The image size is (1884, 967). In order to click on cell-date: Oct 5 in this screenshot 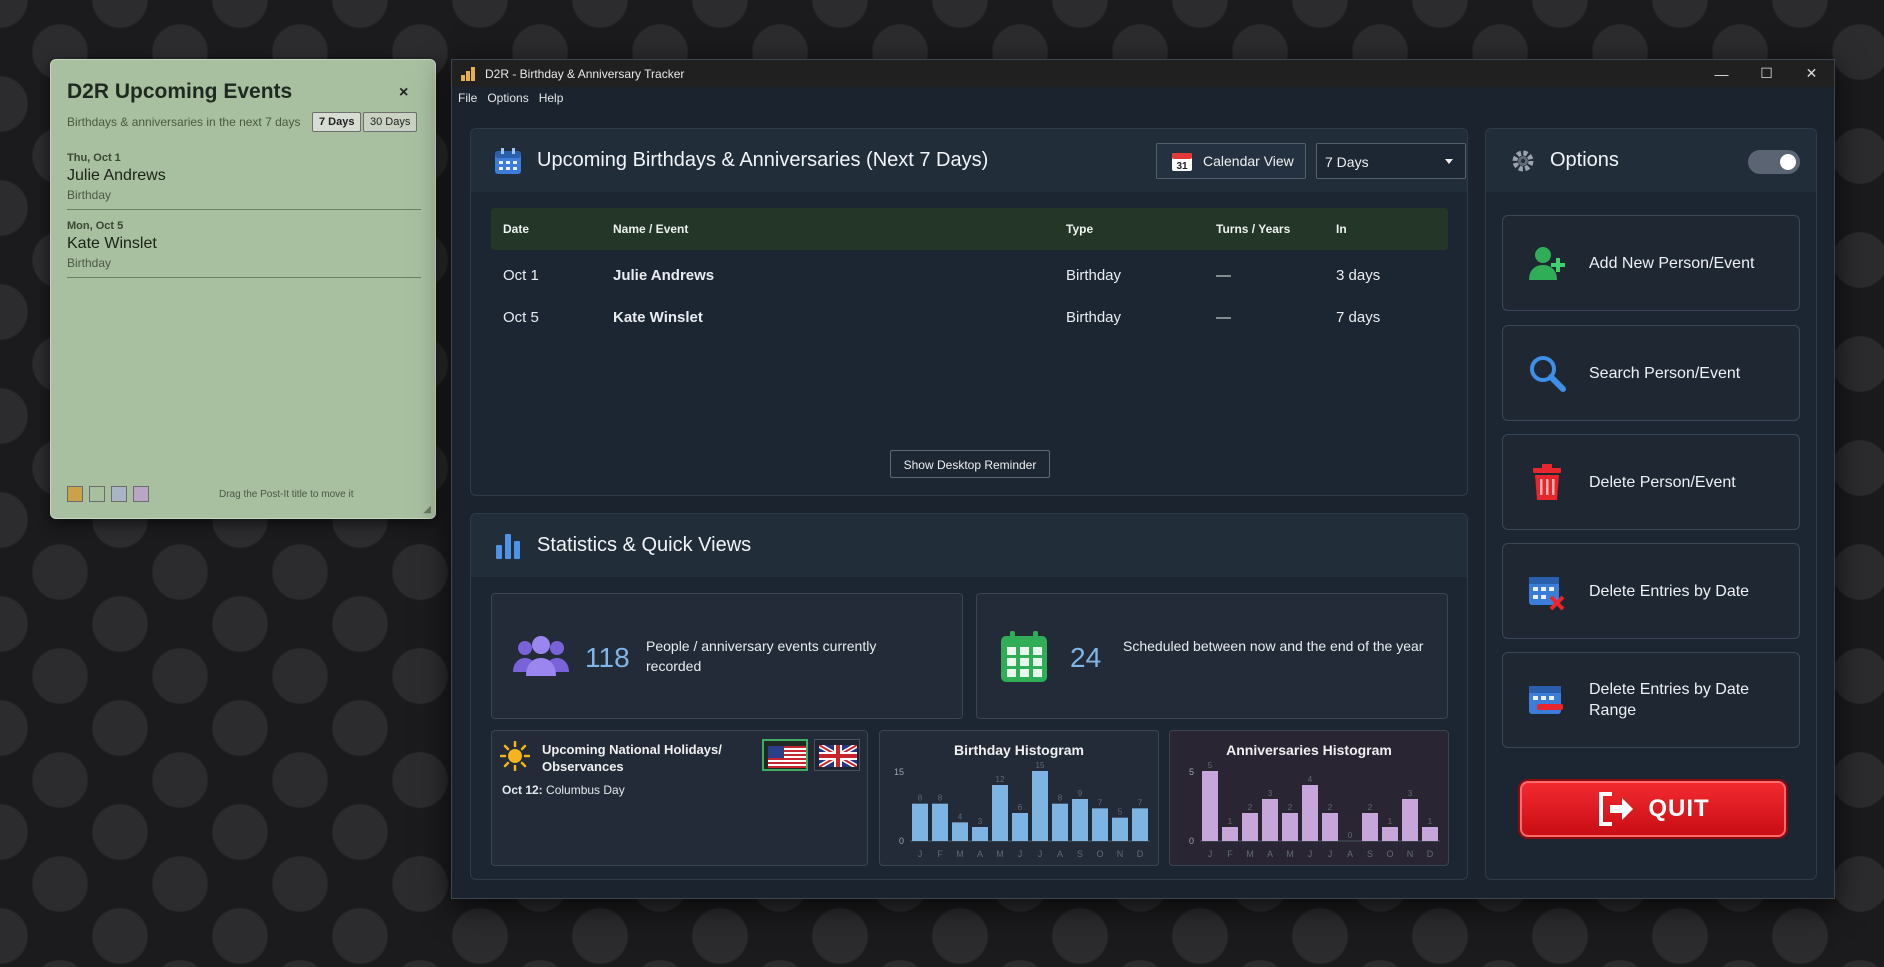, I will do `click(521, 317)`.